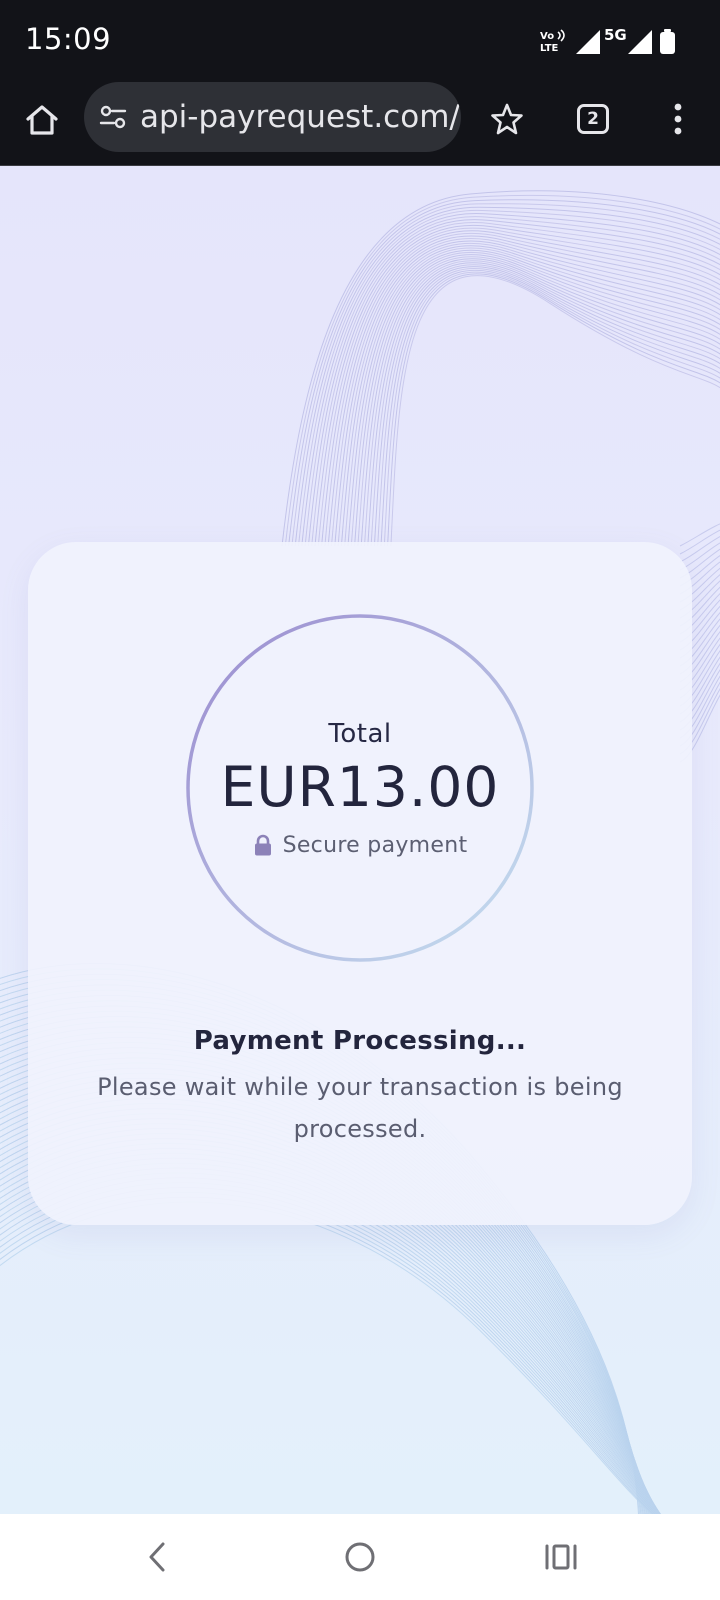 The width and height of the screenshot is (720, 1600). I want to click on bookmark-button, so click(507, 119).